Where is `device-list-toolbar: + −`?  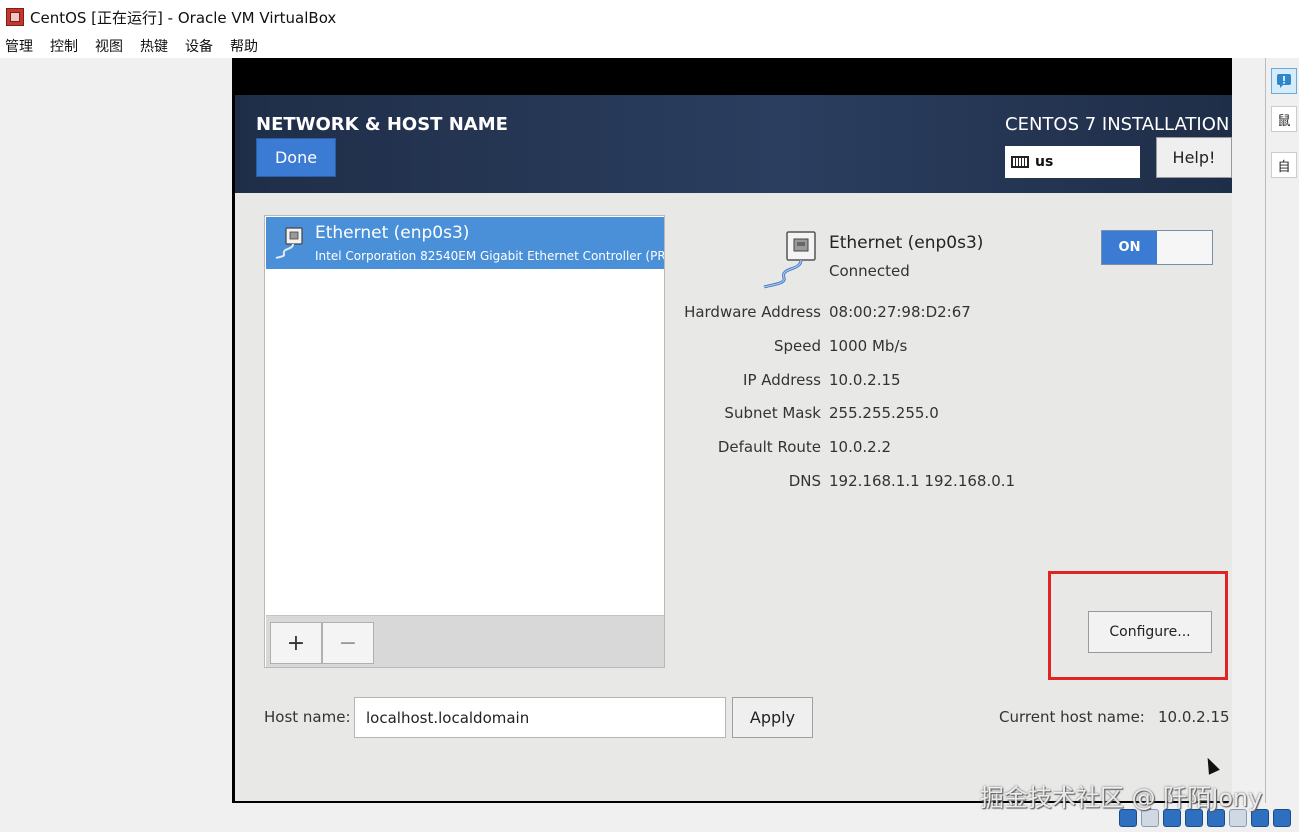
device-list-toolbar: + − is located at coordinates (465, 641).